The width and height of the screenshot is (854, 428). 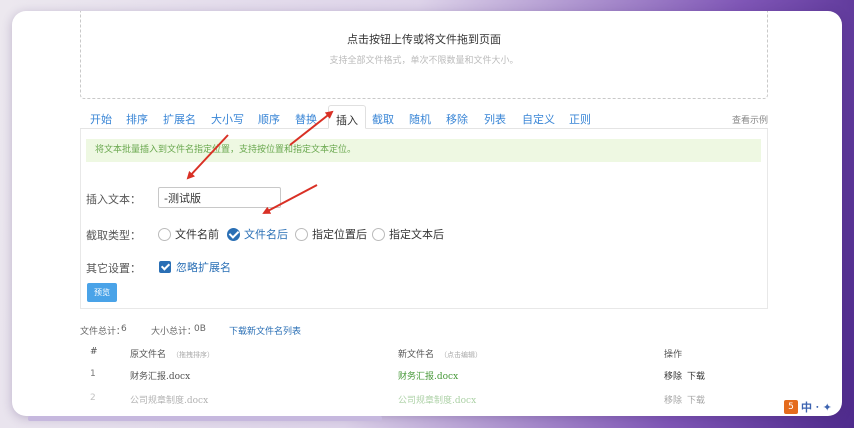 What do you see at coordinates (160, 377) in the screenshot?
I see `row-old-name: 财务汇报.docx` at bounding box center [160, 377].